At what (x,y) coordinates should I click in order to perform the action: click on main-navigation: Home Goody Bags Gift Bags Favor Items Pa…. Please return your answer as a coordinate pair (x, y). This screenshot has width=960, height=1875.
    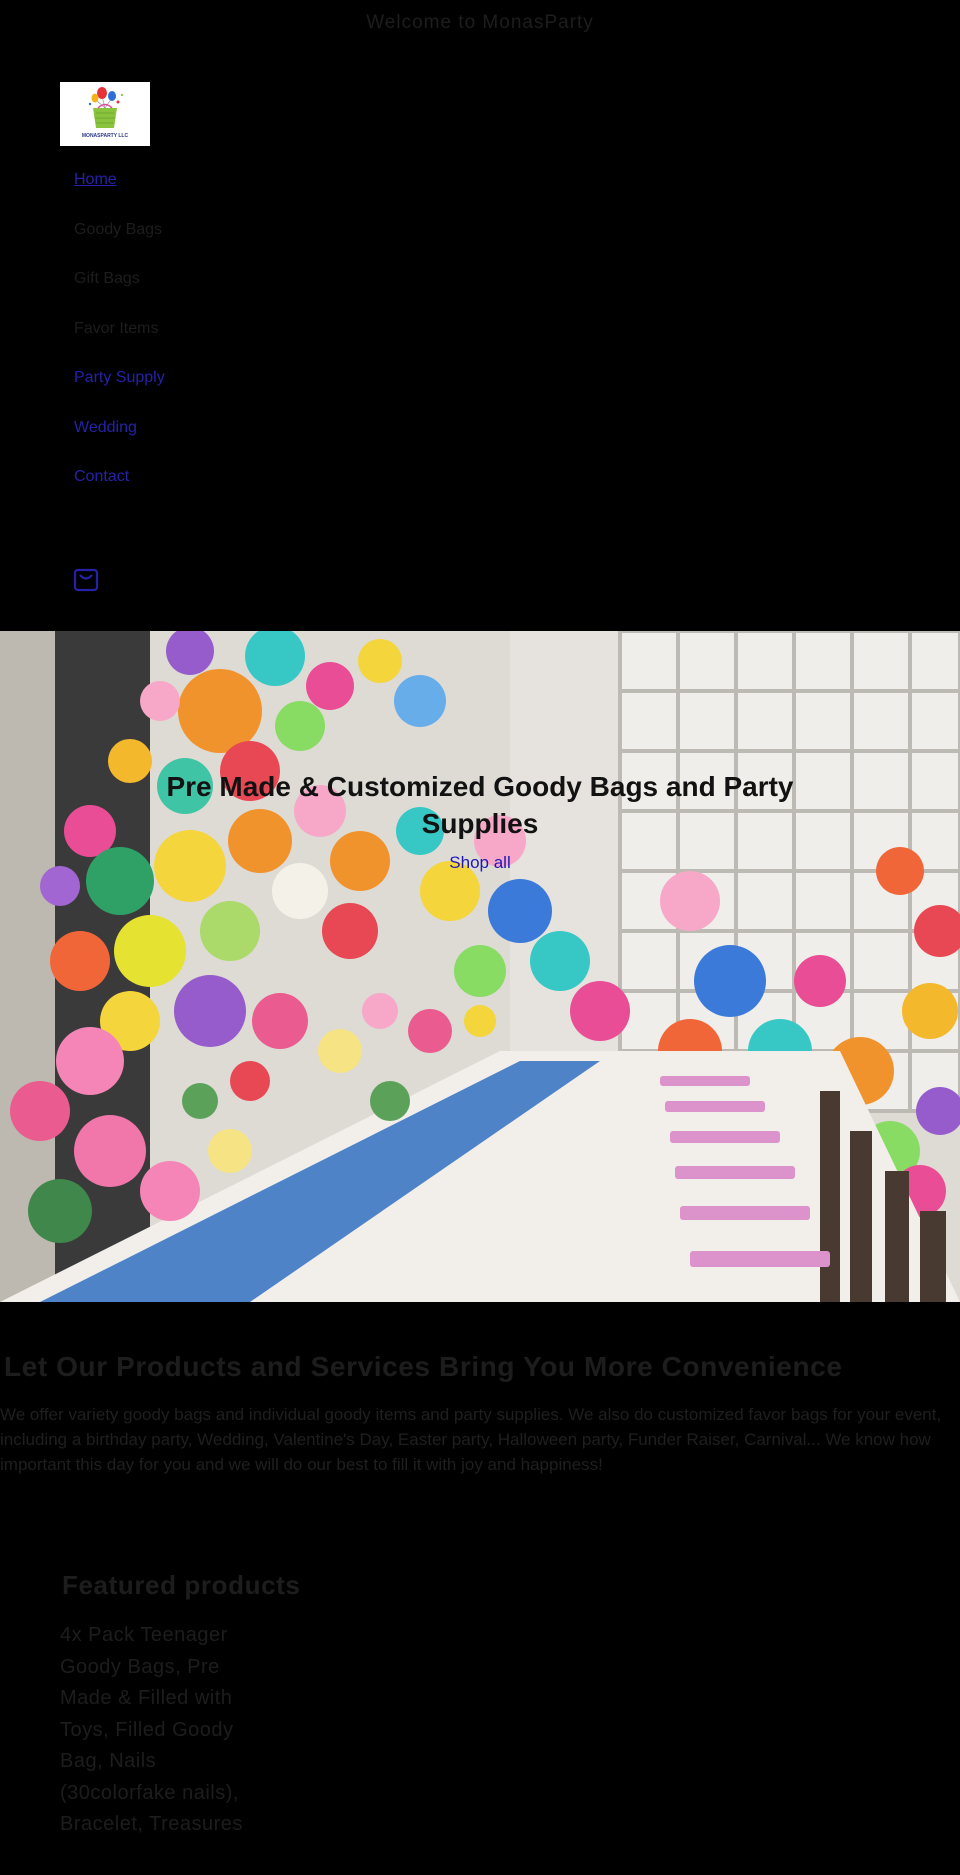
    Looking at the image, I should click on (224, 343).